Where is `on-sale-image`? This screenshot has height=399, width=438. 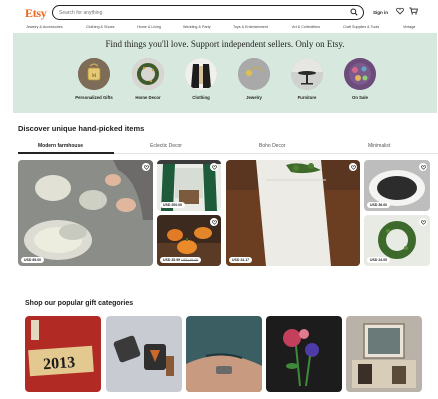
on-sale-image is located at coordinates (360, 74).